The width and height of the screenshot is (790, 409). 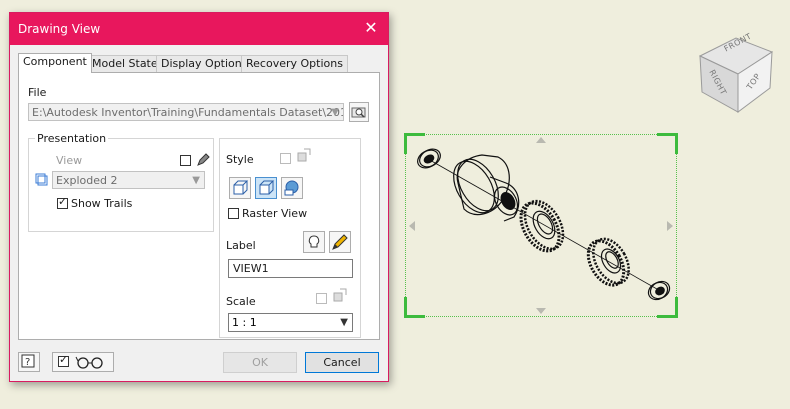 I want to click on shaded-button, so click(x=292, y=188).